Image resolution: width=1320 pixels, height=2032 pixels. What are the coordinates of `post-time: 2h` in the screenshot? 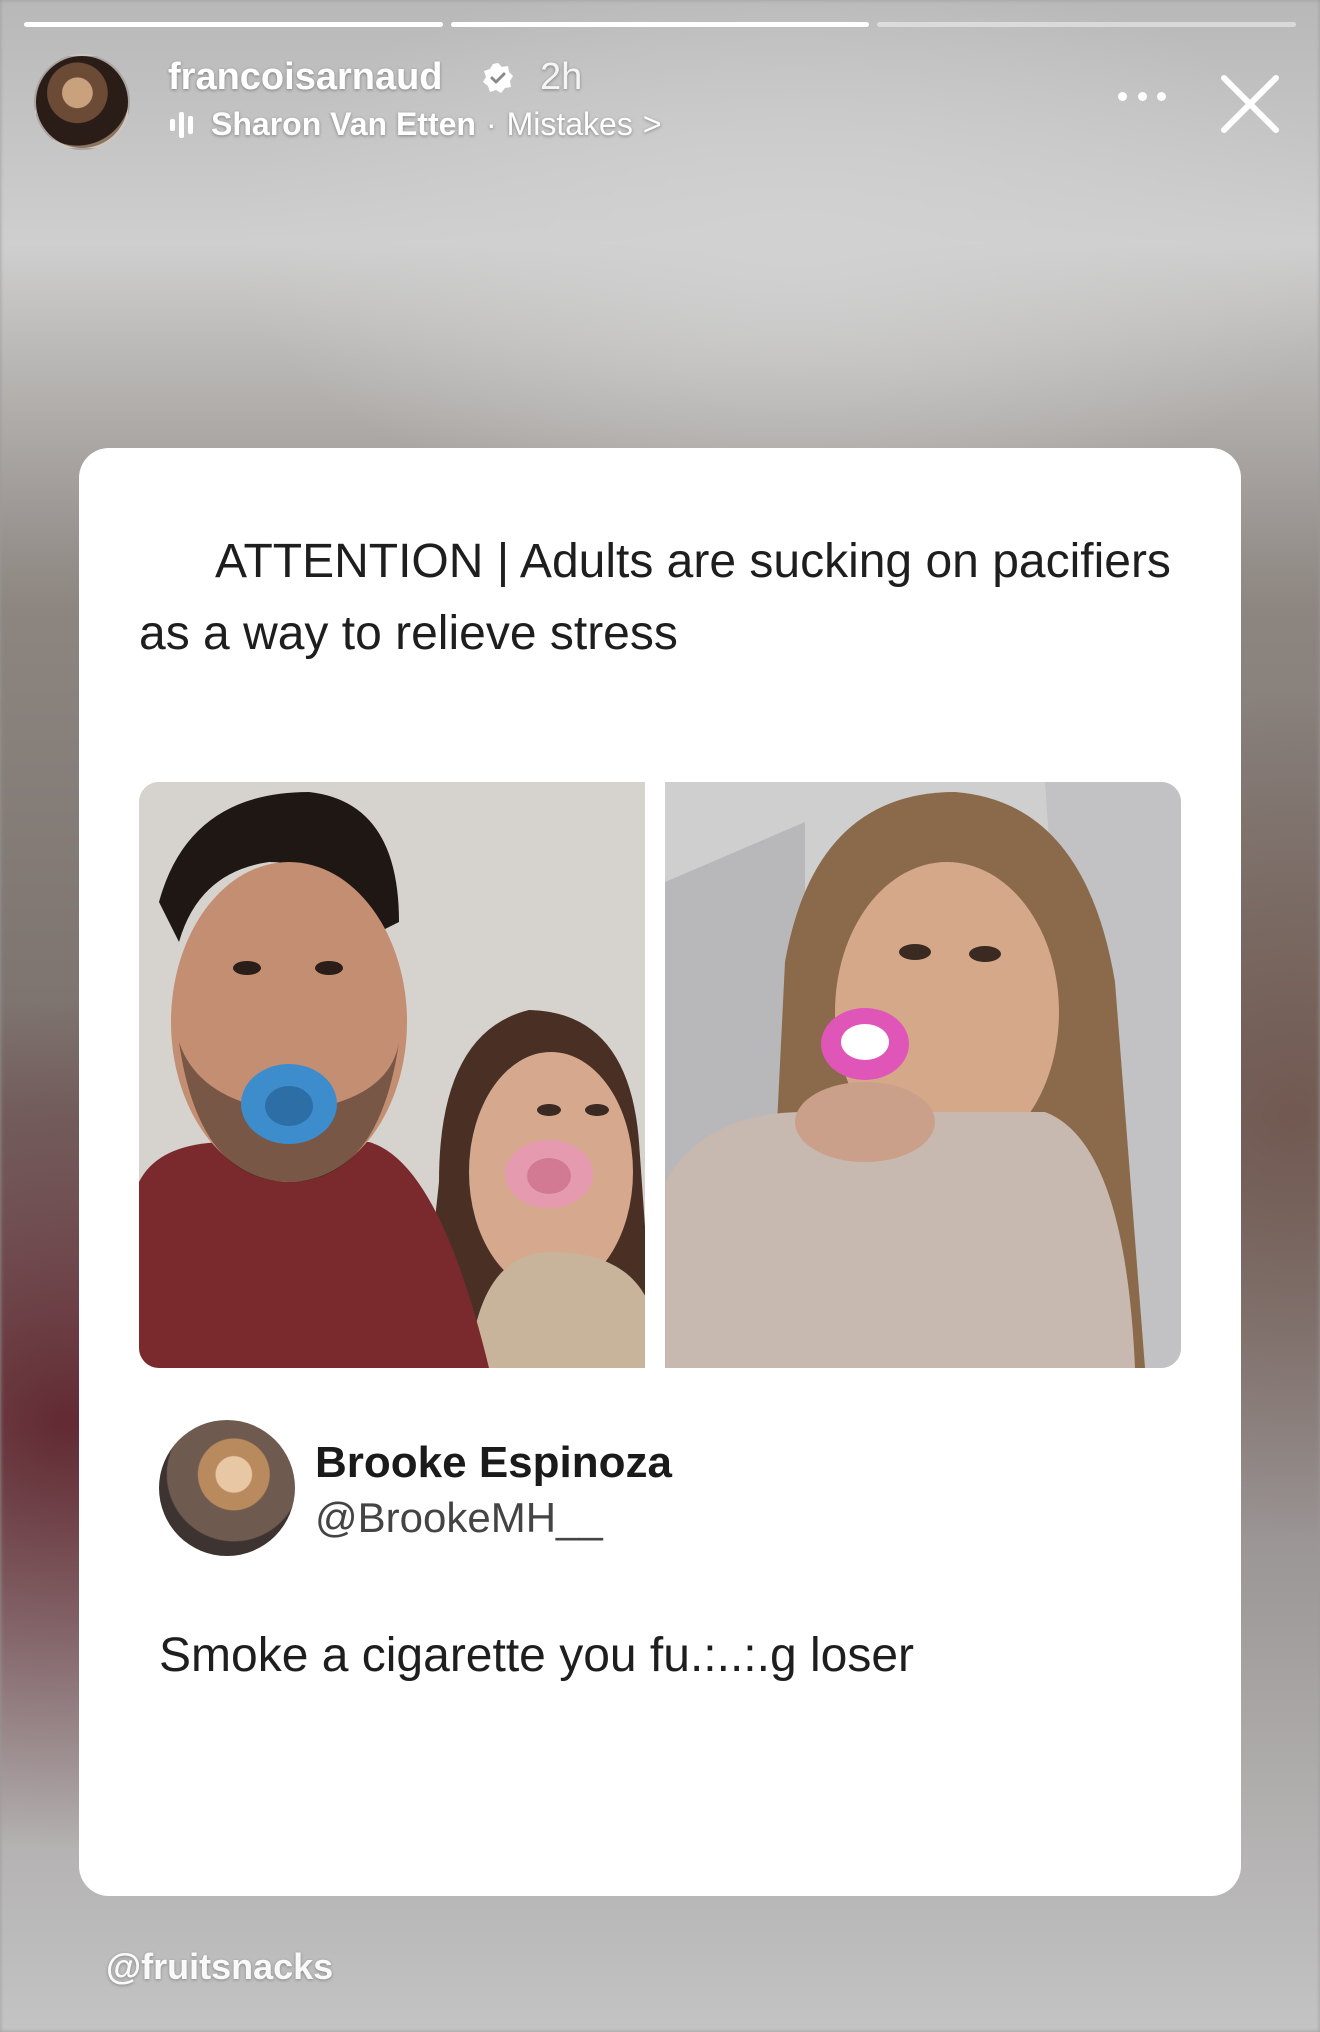 It's located at (561, 77).